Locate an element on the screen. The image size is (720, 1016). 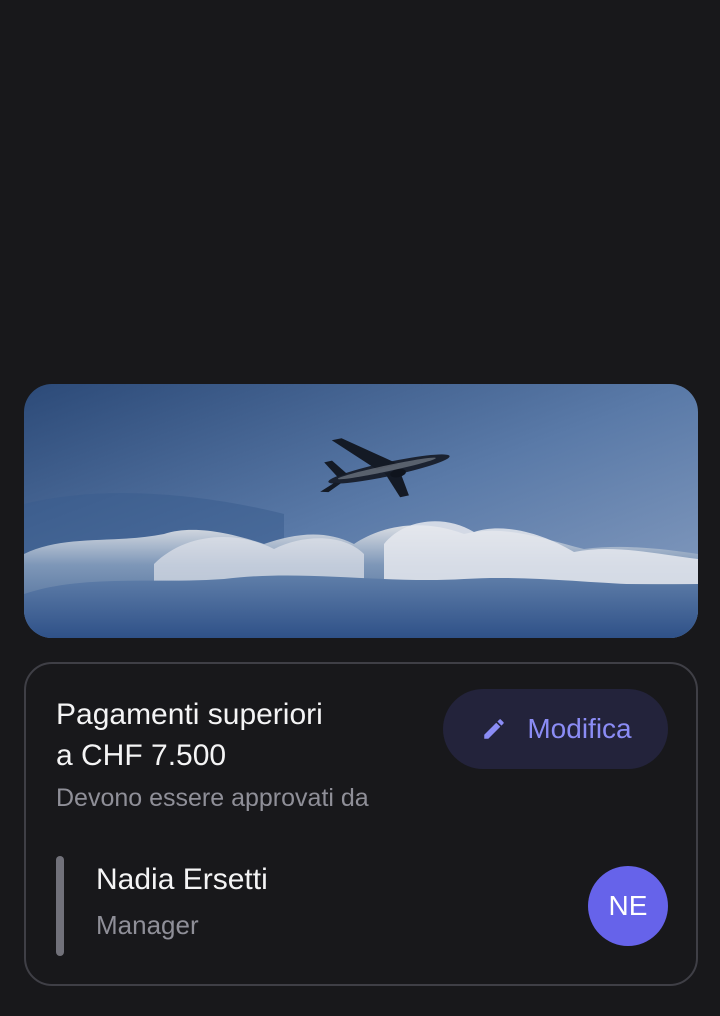
approver-name: Nadia Ersetti is located at coordinates (182, 879).